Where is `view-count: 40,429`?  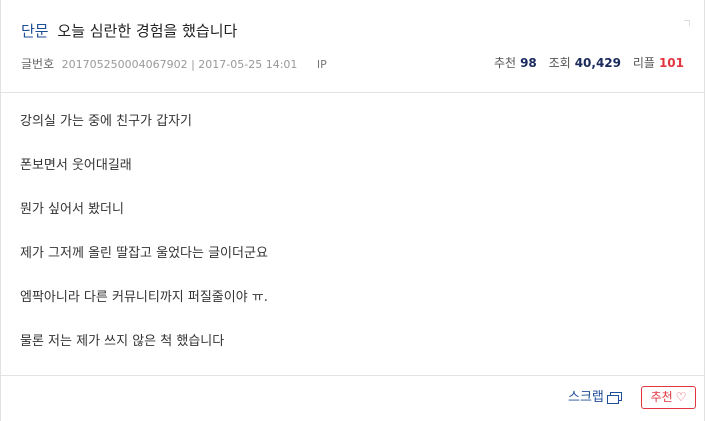
view-count: 40,429 is located at coordinates (598, 63).